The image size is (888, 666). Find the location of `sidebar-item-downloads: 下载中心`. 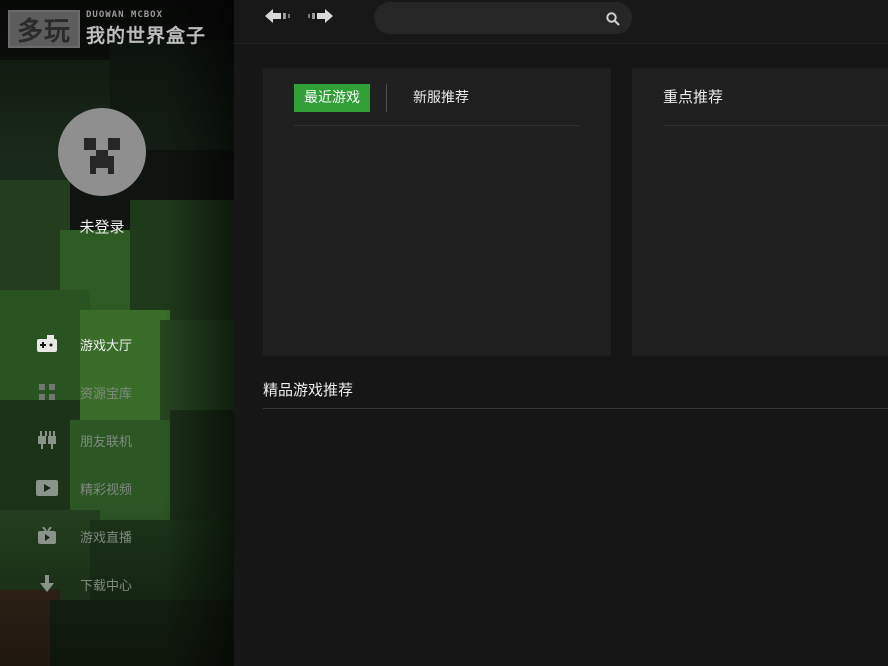

sidebar-item-downloads: 下载中心 is located at coordinates (117, 584).